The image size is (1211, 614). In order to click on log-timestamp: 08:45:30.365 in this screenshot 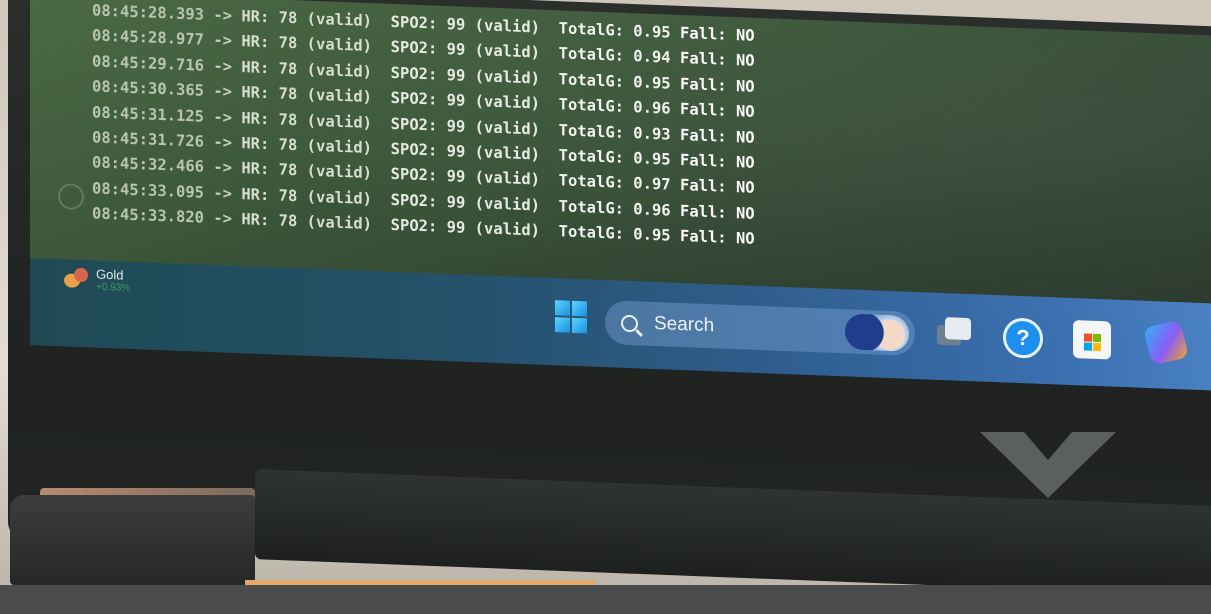, I will do `click(148, 88)`.